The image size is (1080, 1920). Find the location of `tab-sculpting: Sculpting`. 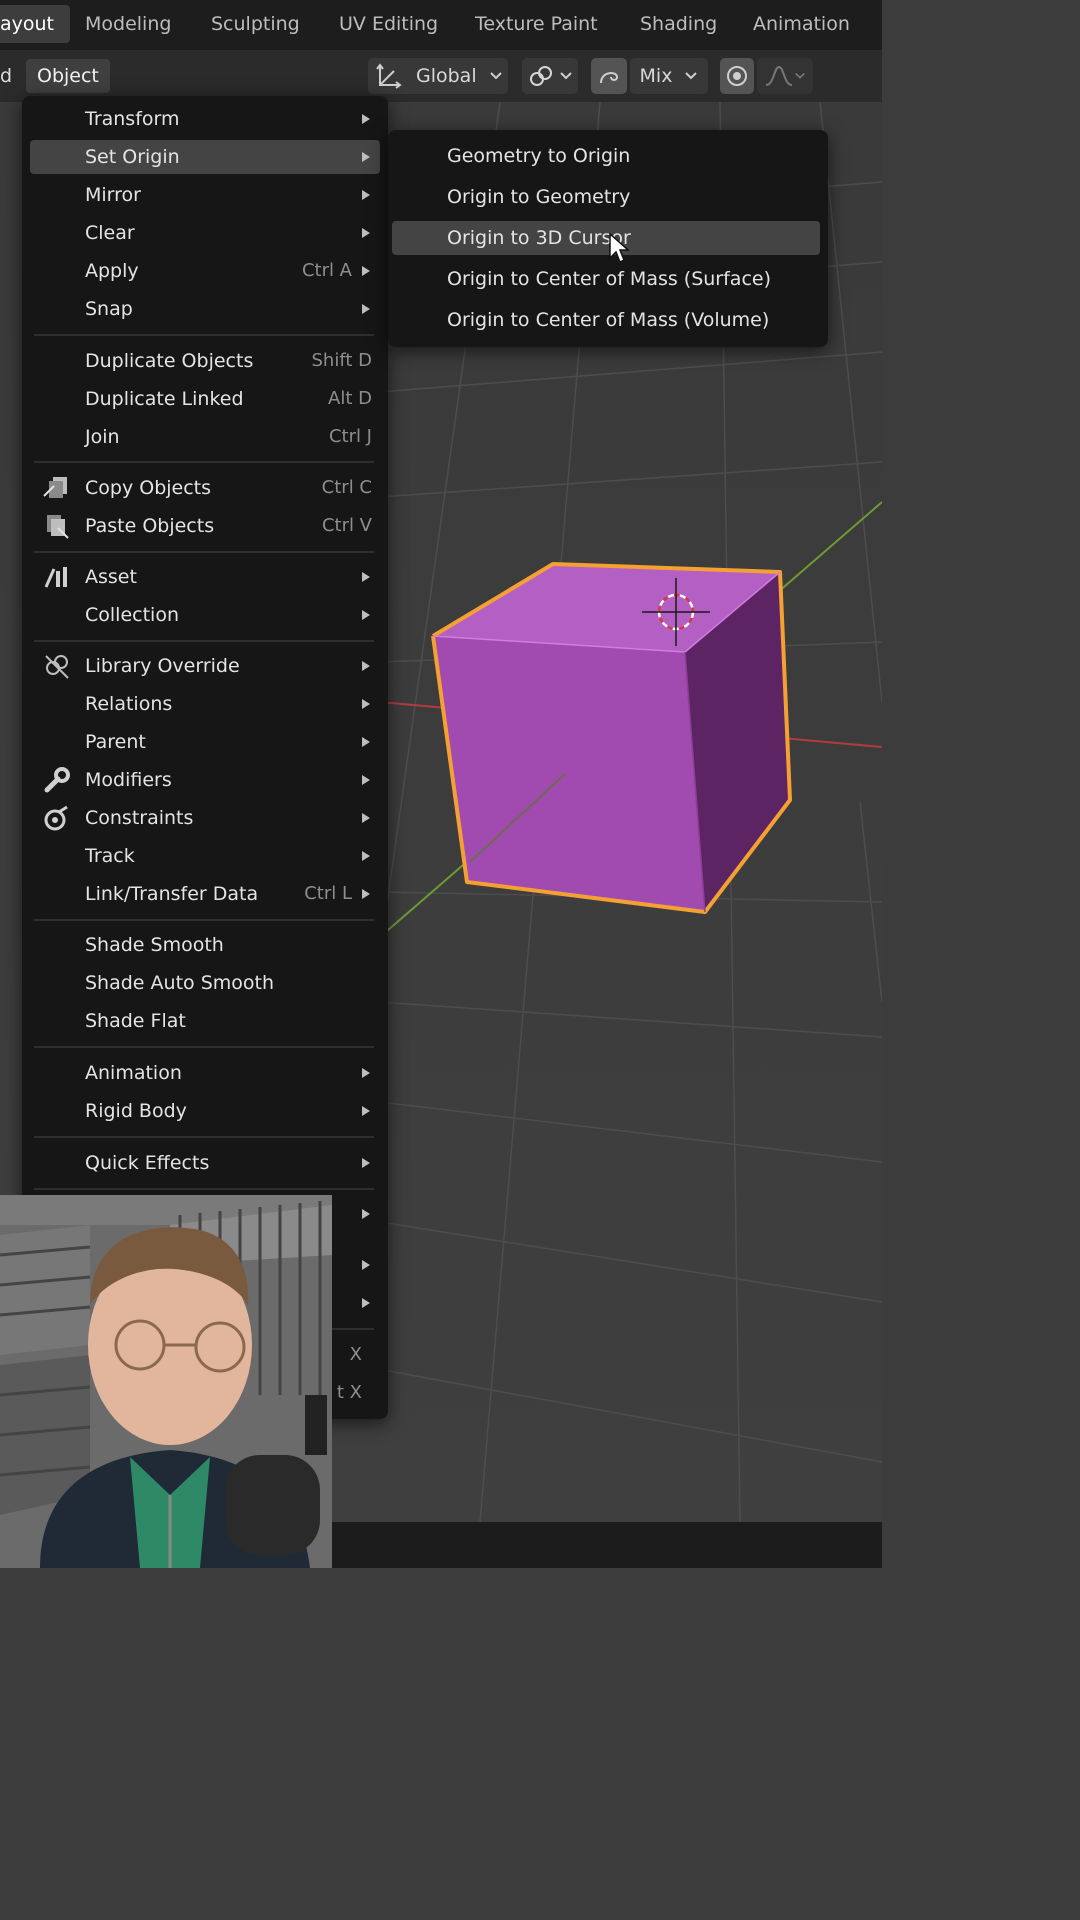

tab-sculpting: Sculpting is located at coordinates (255, 24).